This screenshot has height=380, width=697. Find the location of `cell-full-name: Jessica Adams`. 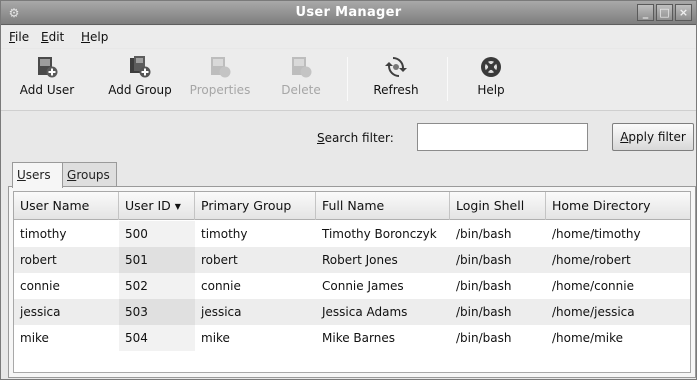

cell-full-name: Jessica Adams is located at coordinates (365, 312).